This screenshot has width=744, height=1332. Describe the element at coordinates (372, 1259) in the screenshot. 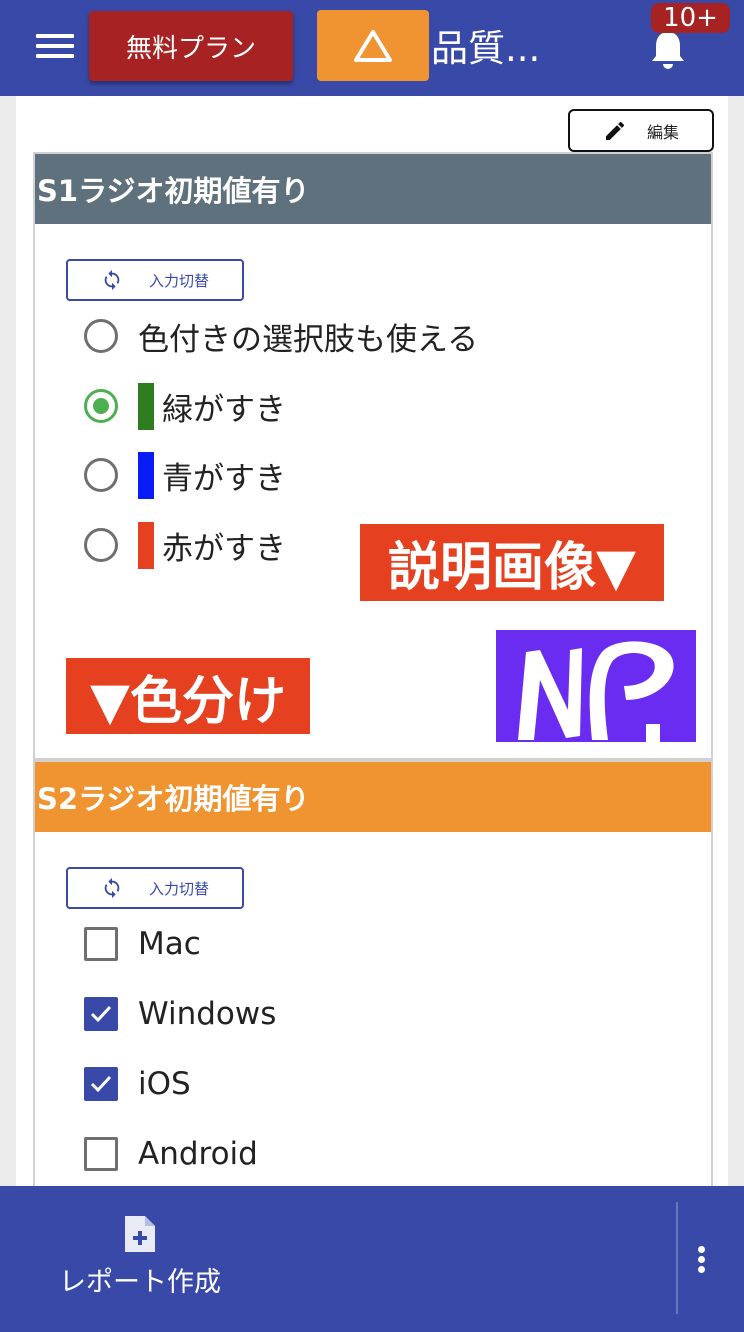

I see `bottom-action-bar: レポート作成` at that location.